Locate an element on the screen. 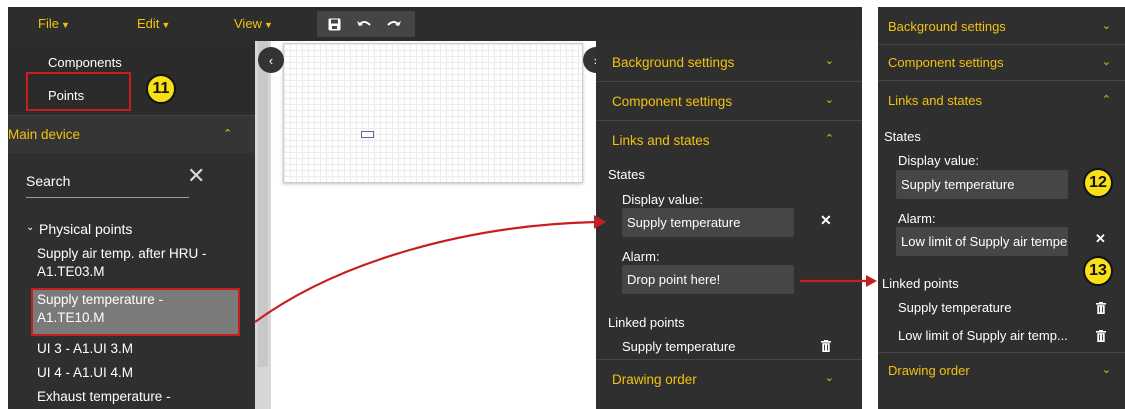 The height and width of the screenshot is (409, 1125). annotation-arrows is located at coordinates (565, 269).